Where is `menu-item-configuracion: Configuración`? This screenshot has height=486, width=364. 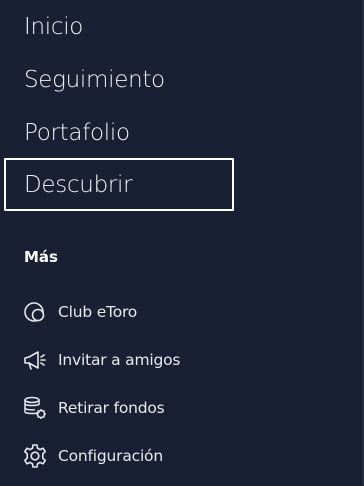 menu-item-configuracion: Configuración is located at coordinates (172, 456).